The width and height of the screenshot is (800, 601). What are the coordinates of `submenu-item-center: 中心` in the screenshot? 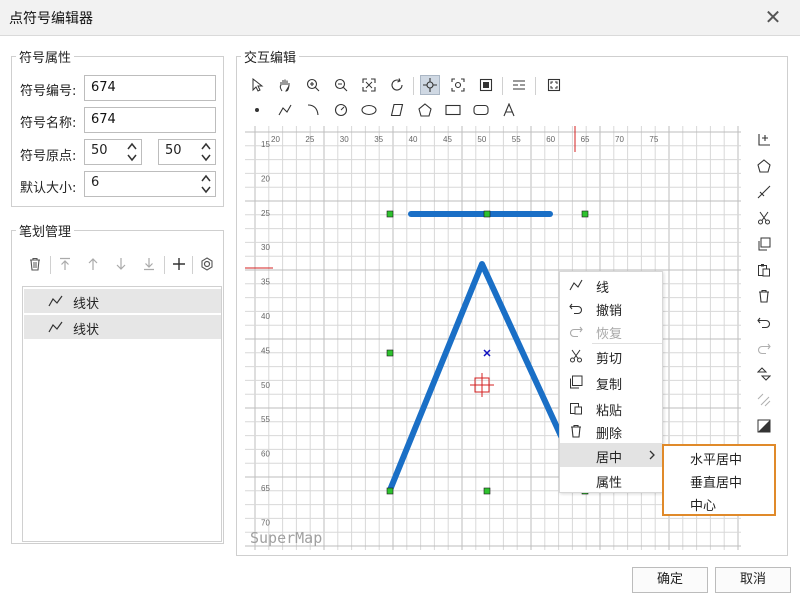 It's located at (718, 503).